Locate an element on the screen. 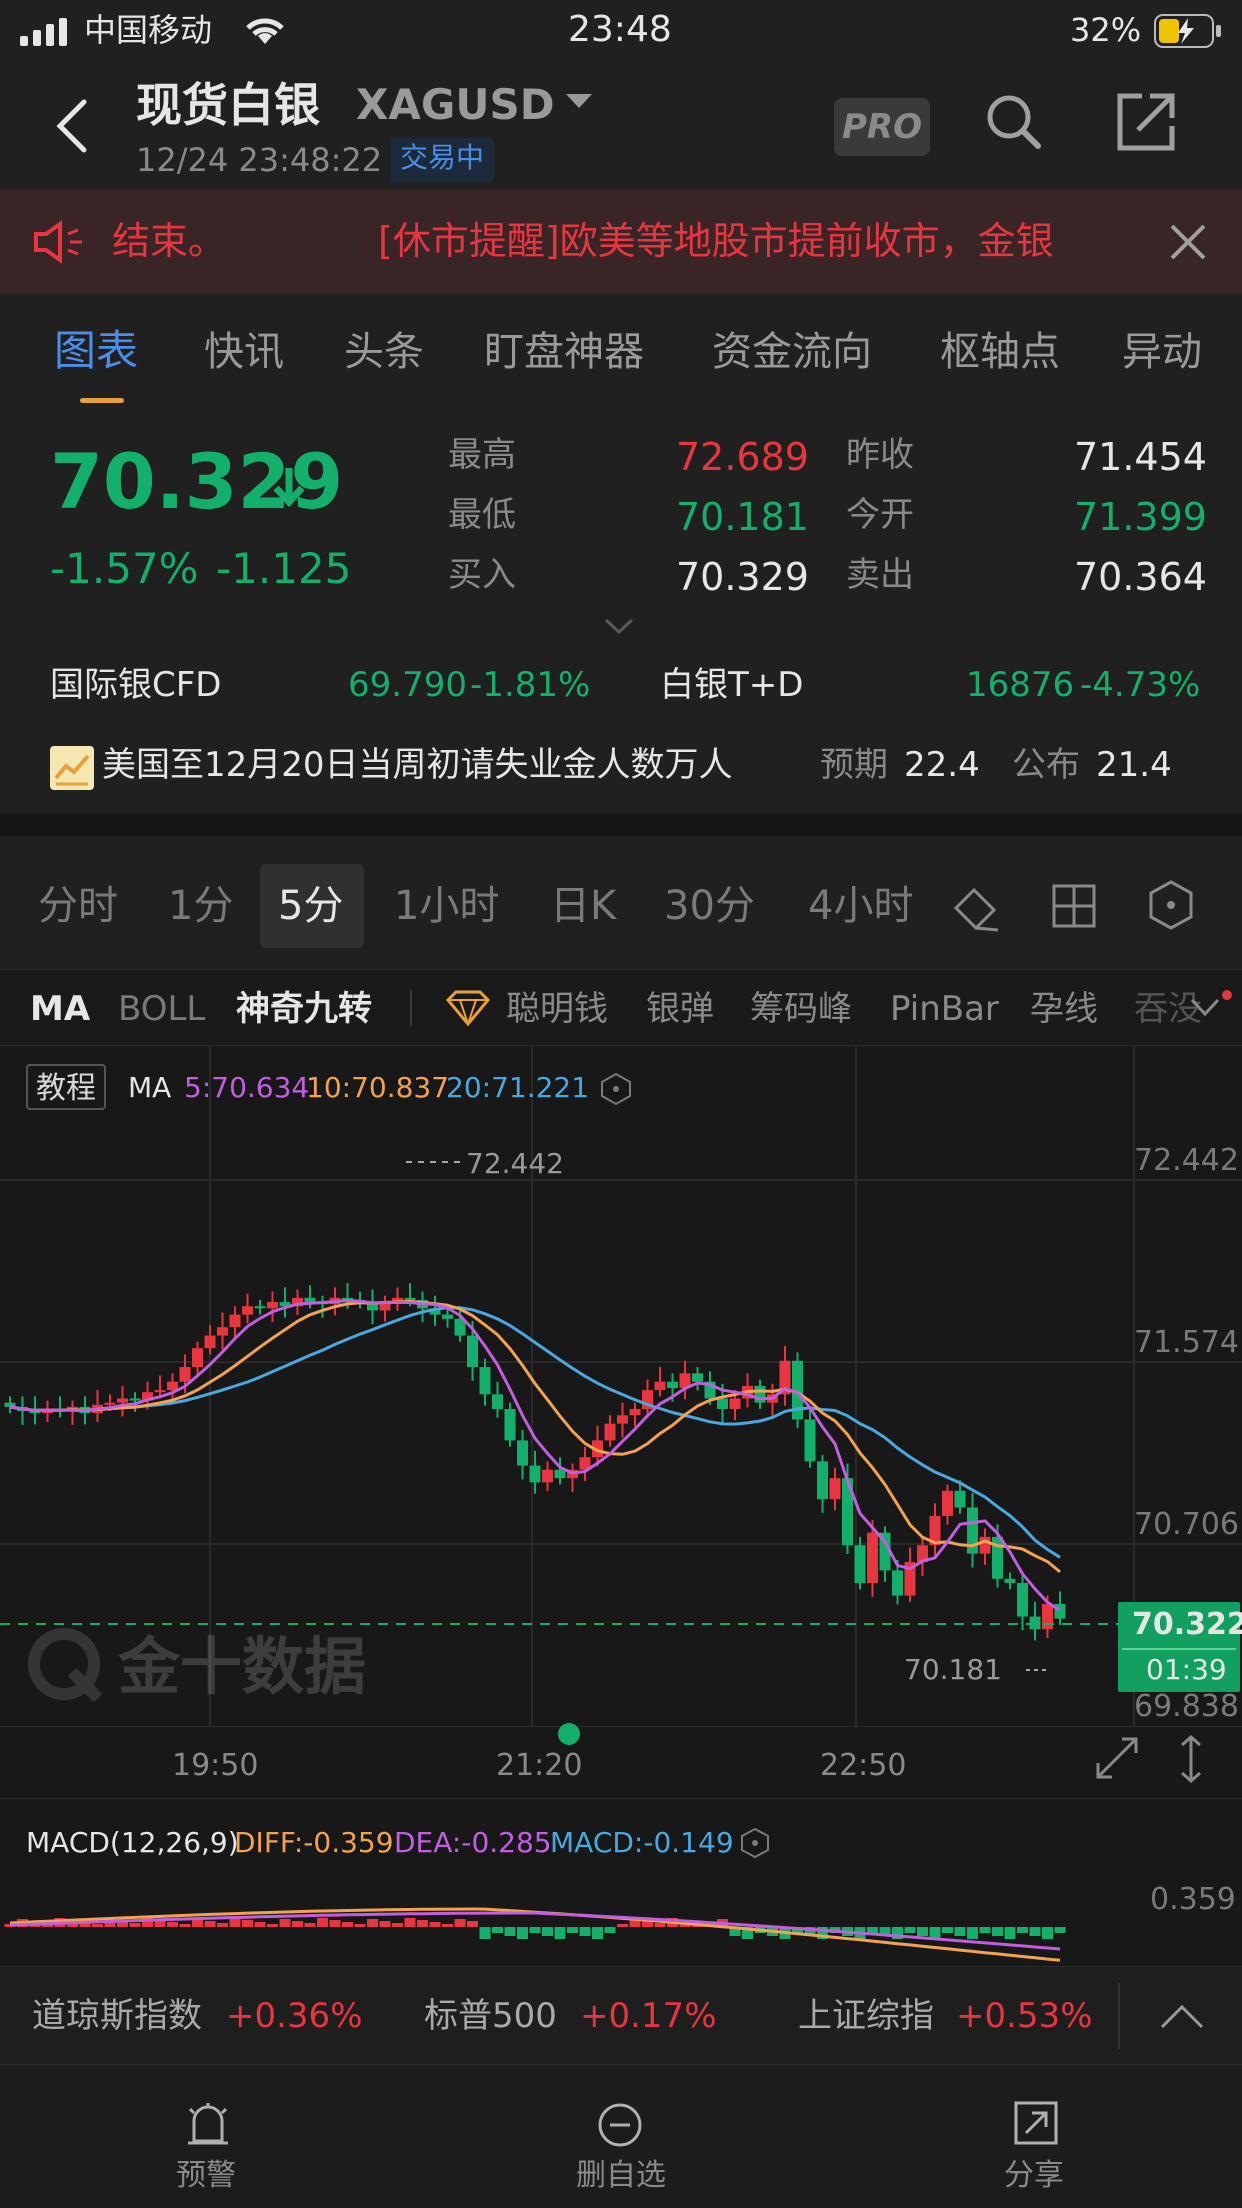 This screenshot has width=1242, height=2208. share-icon is located at coordinates (1036, 2123).